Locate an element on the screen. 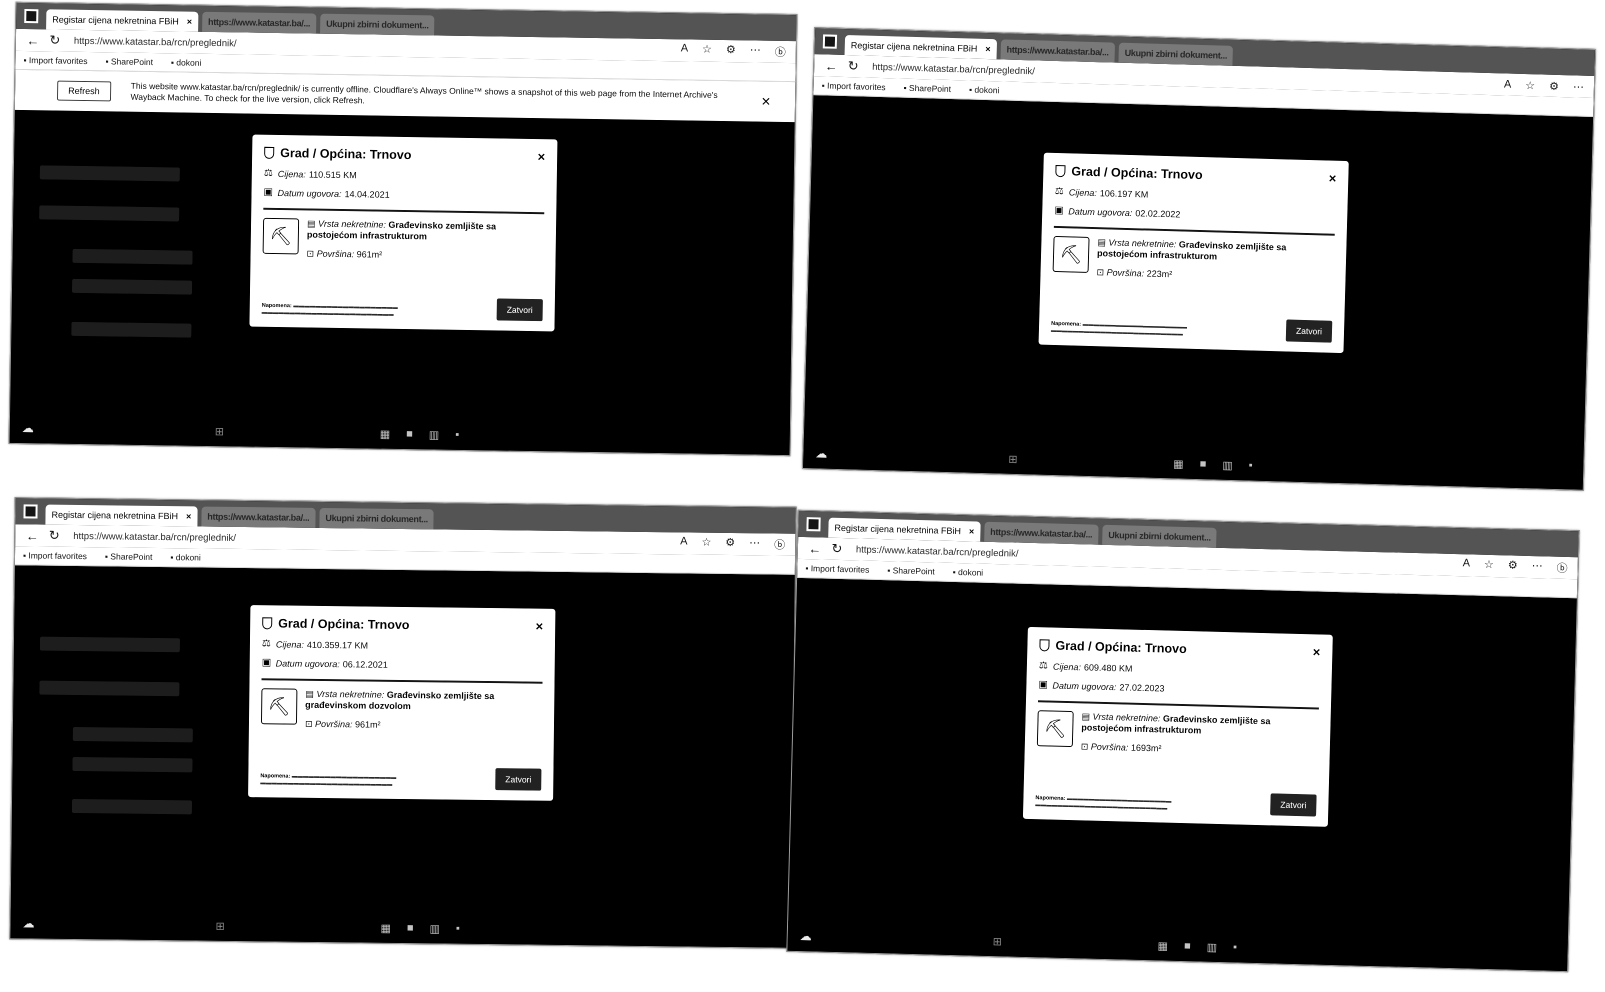  modal-header: Grad / Općina: Trnovo × is located at coordinates (1180, 648).